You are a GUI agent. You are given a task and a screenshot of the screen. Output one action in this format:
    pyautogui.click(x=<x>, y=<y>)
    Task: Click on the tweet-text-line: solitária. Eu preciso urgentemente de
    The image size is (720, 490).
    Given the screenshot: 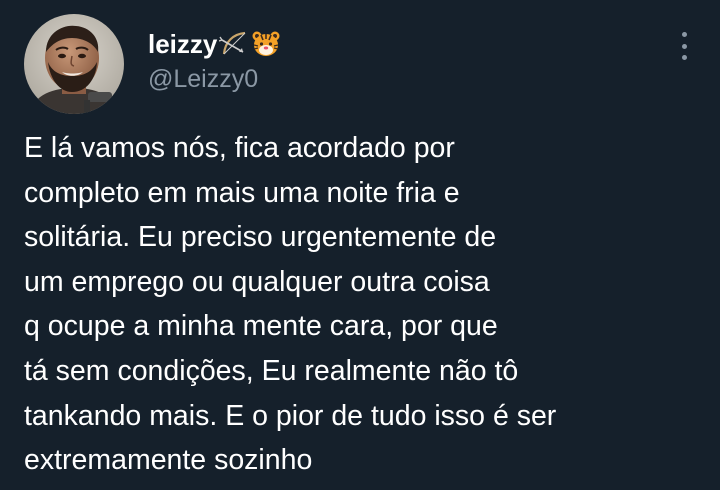 What is the action you would take?
    pyautogui.click(x=260, y=237)
    